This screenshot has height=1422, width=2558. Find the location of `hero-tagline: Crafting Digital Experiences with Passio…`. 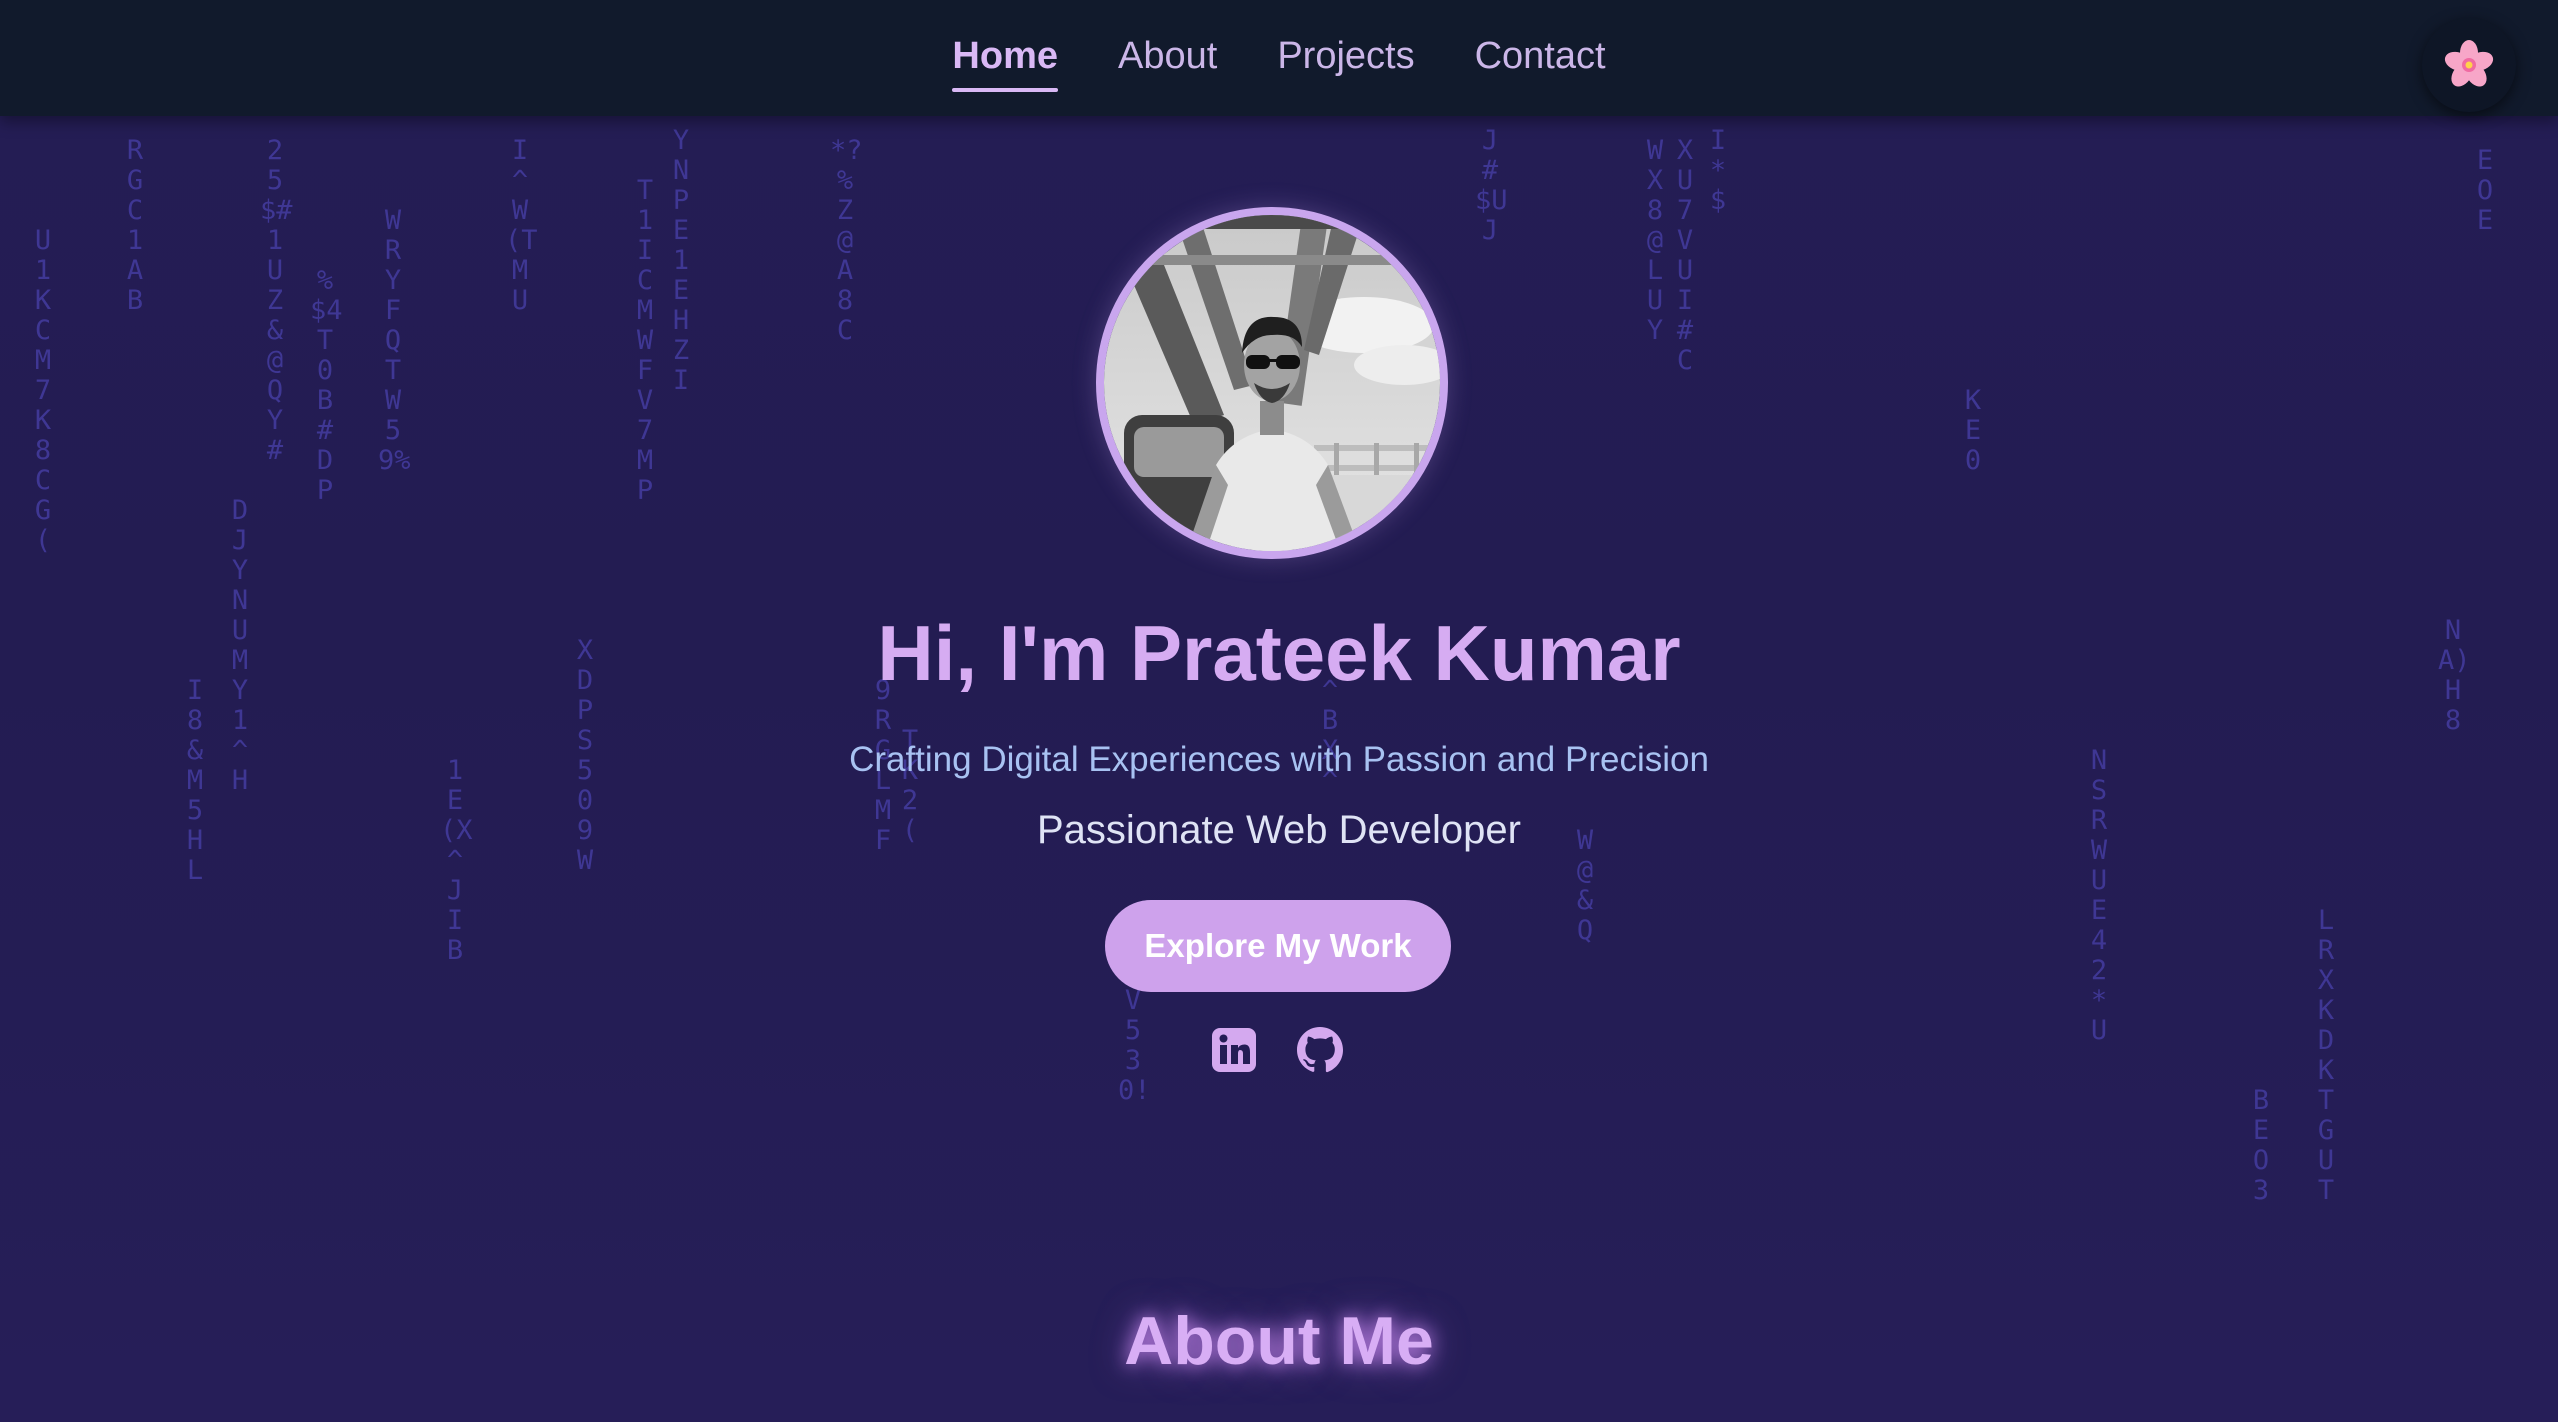

hero-tagline: Crafting Digital Experiences with Passio… is located at coordinates (1279, 759).